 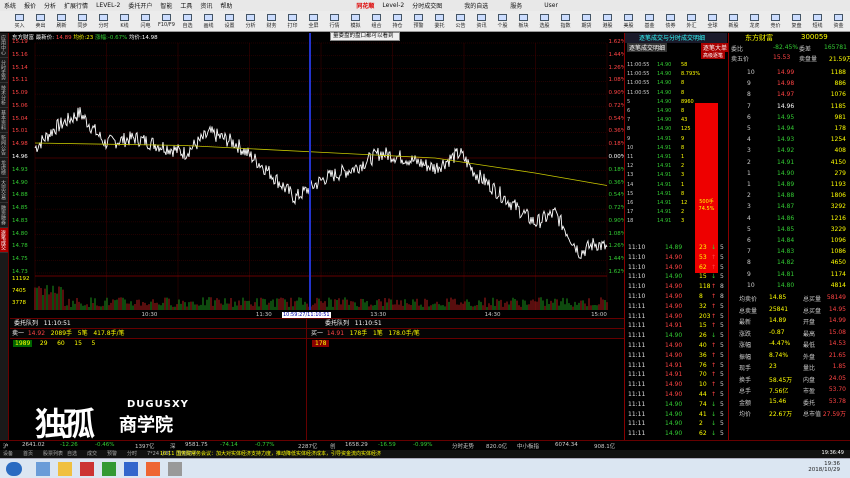 I want to click on explorer-icon, so click(x=43, y=469).